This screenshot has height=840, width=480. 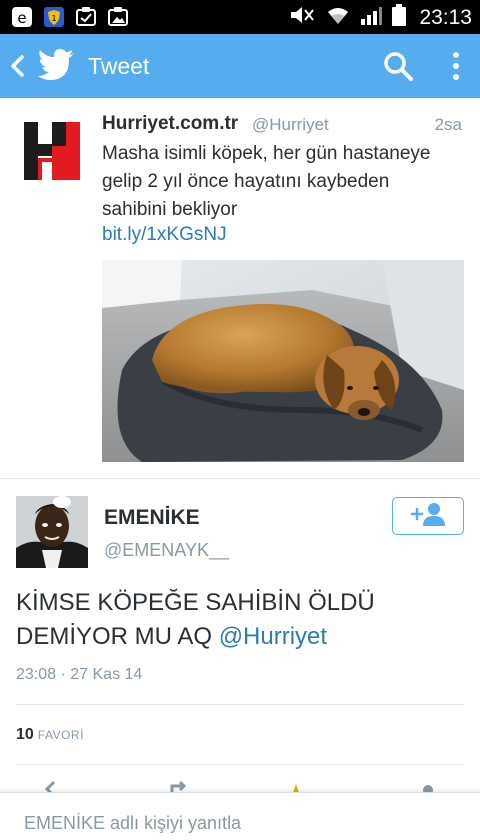 I want to click on reply-bar: EMENİKE adlı kişiyi yanıtla, so click(x=240, y=816).